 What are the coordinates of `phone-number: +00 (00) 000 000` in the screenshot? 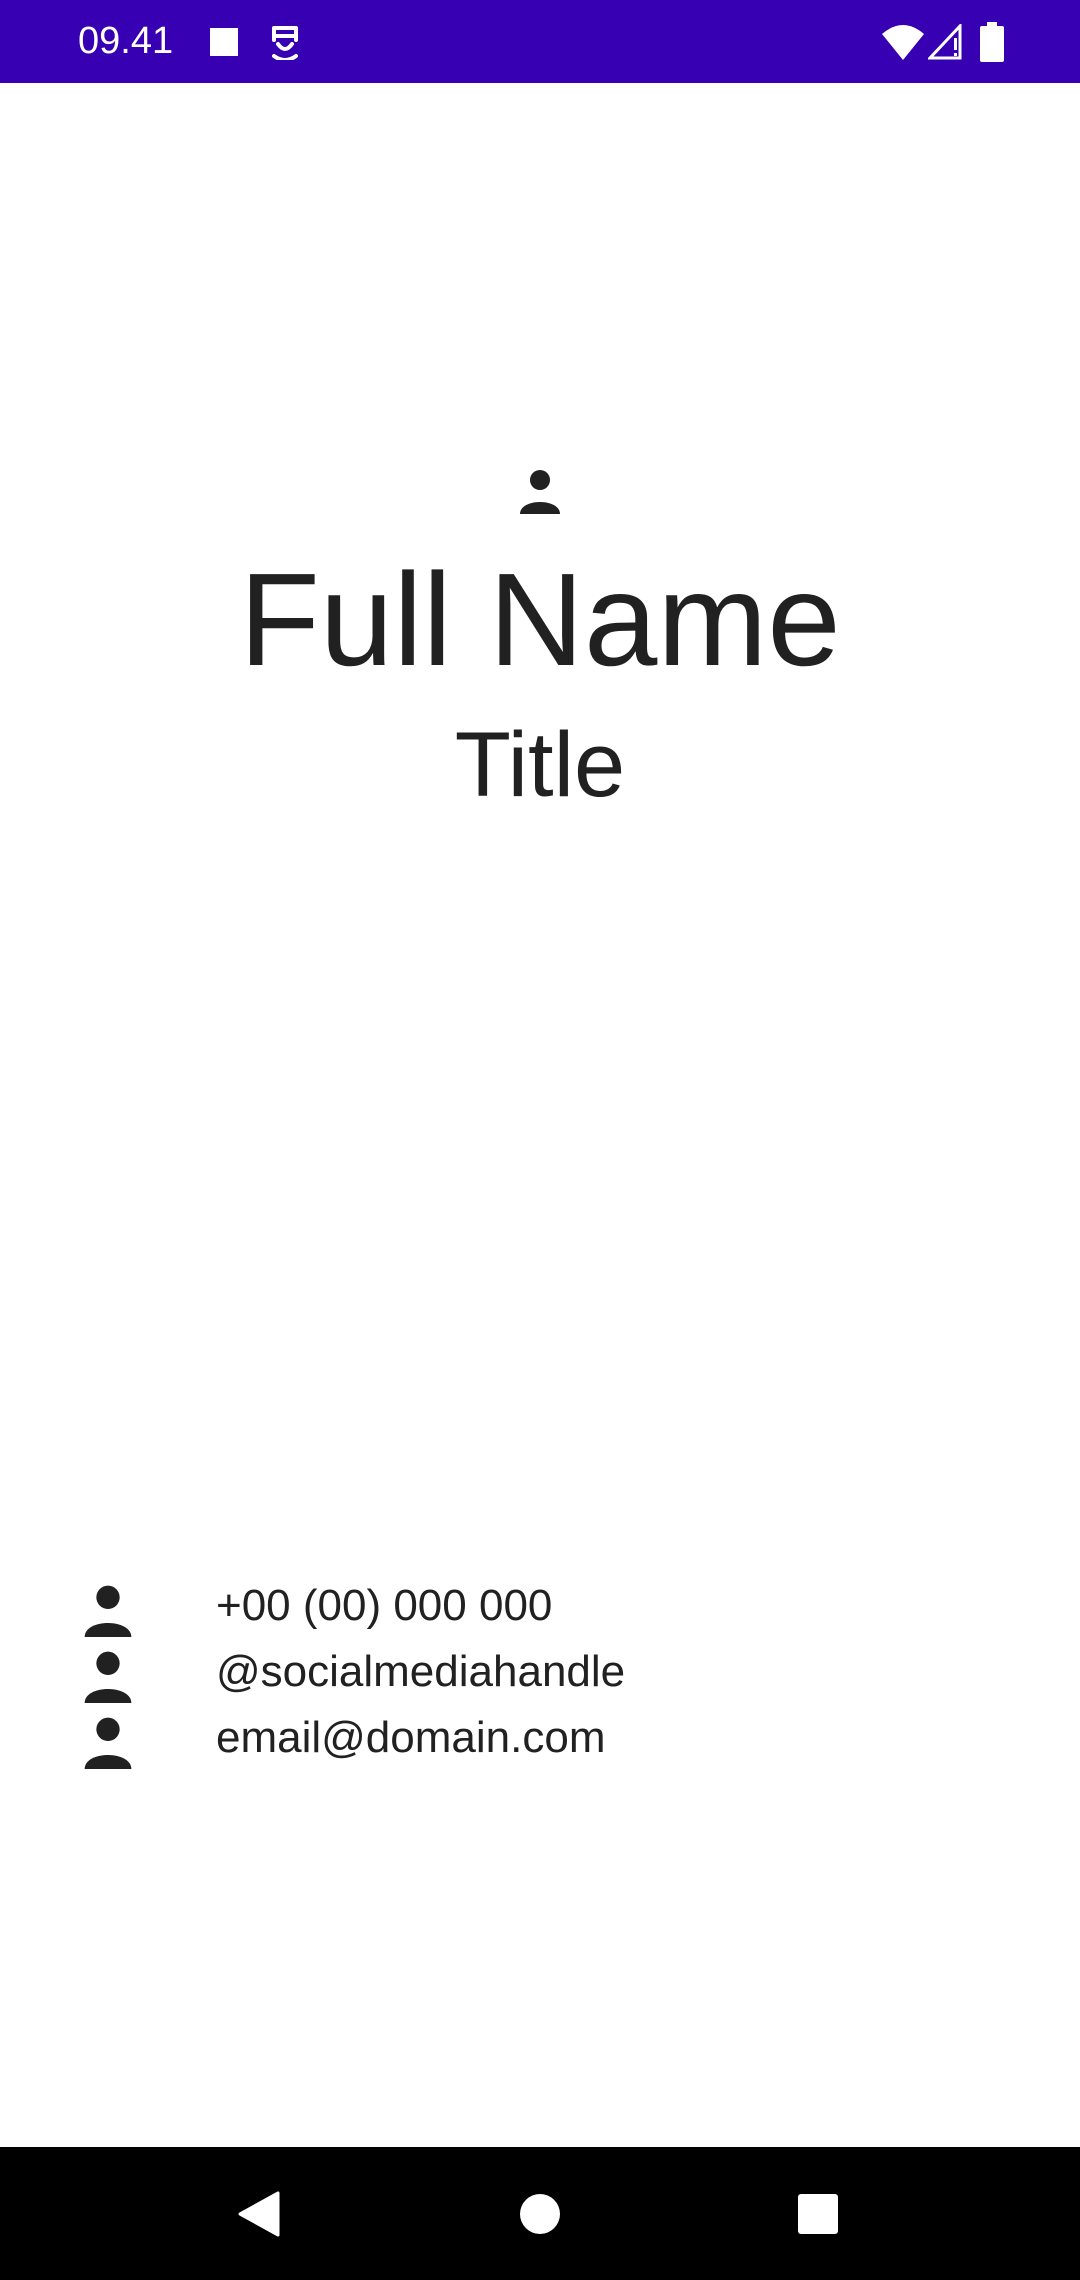 It's located at (384, 1605).